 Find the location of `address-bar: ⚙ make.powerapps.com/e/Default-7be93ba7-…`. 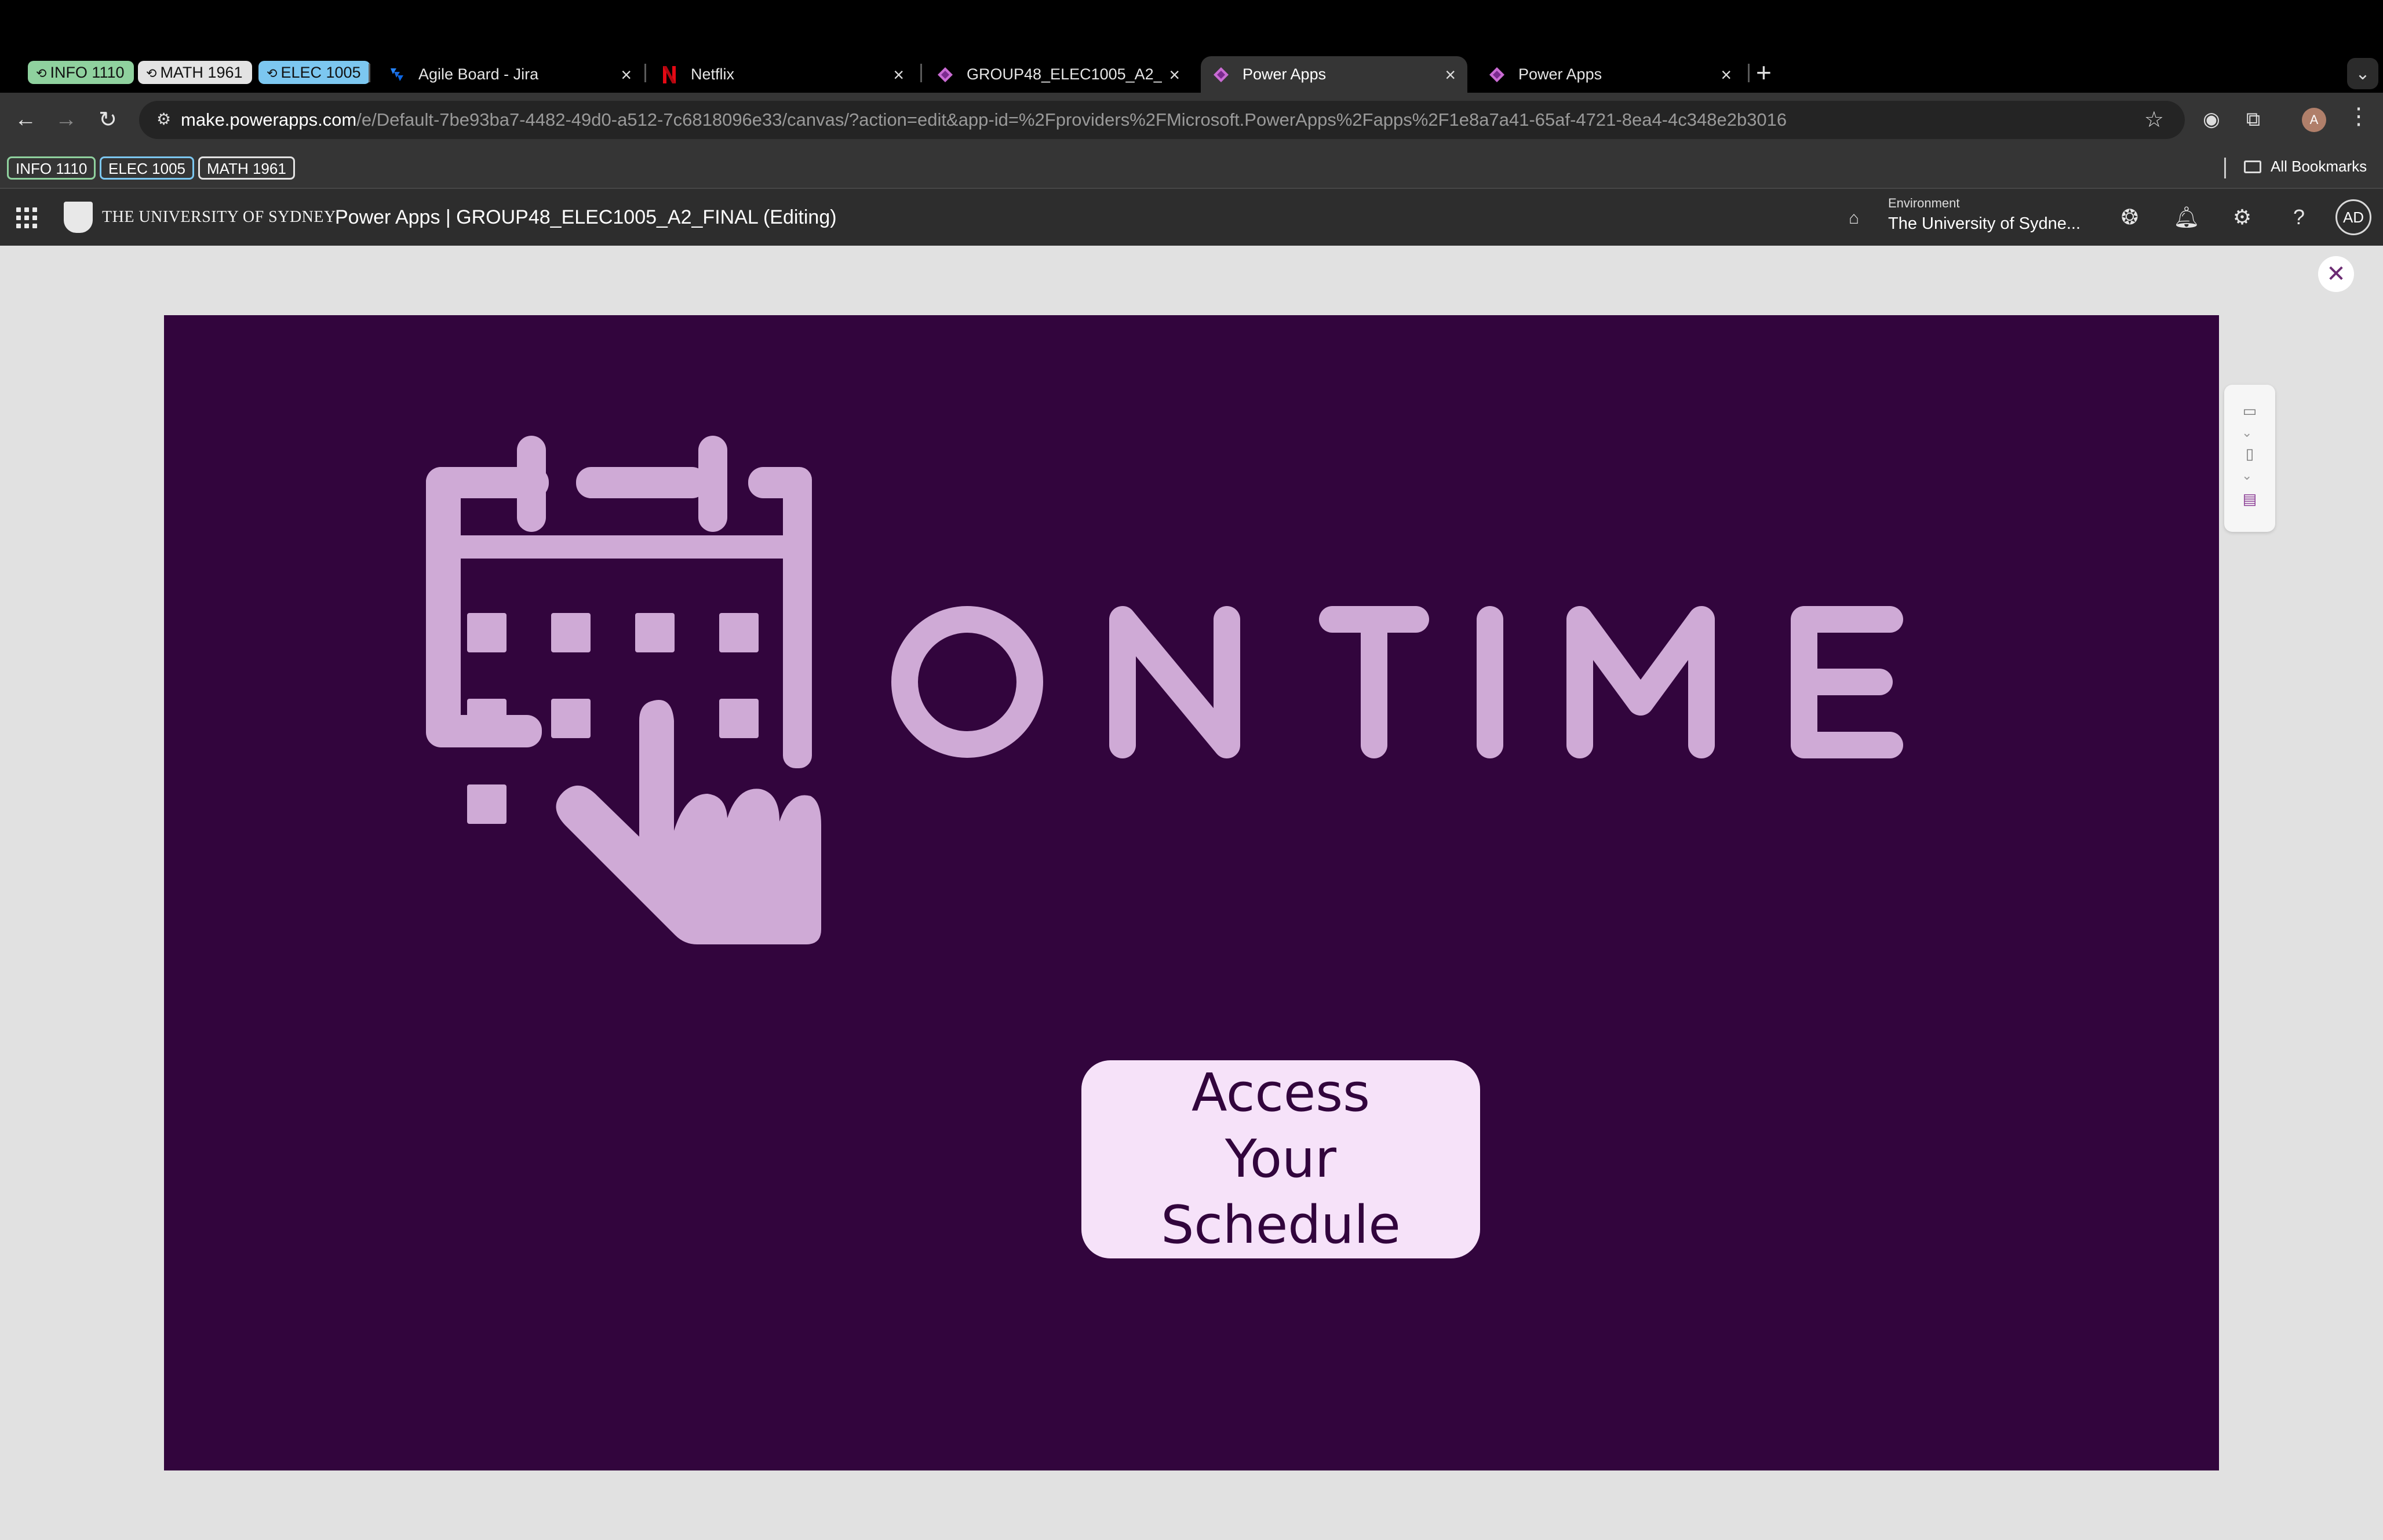

address-bar: ⚙ make.powerapps.com/e/Default-7be93ba7-… is located at coordinates (1162, 120).